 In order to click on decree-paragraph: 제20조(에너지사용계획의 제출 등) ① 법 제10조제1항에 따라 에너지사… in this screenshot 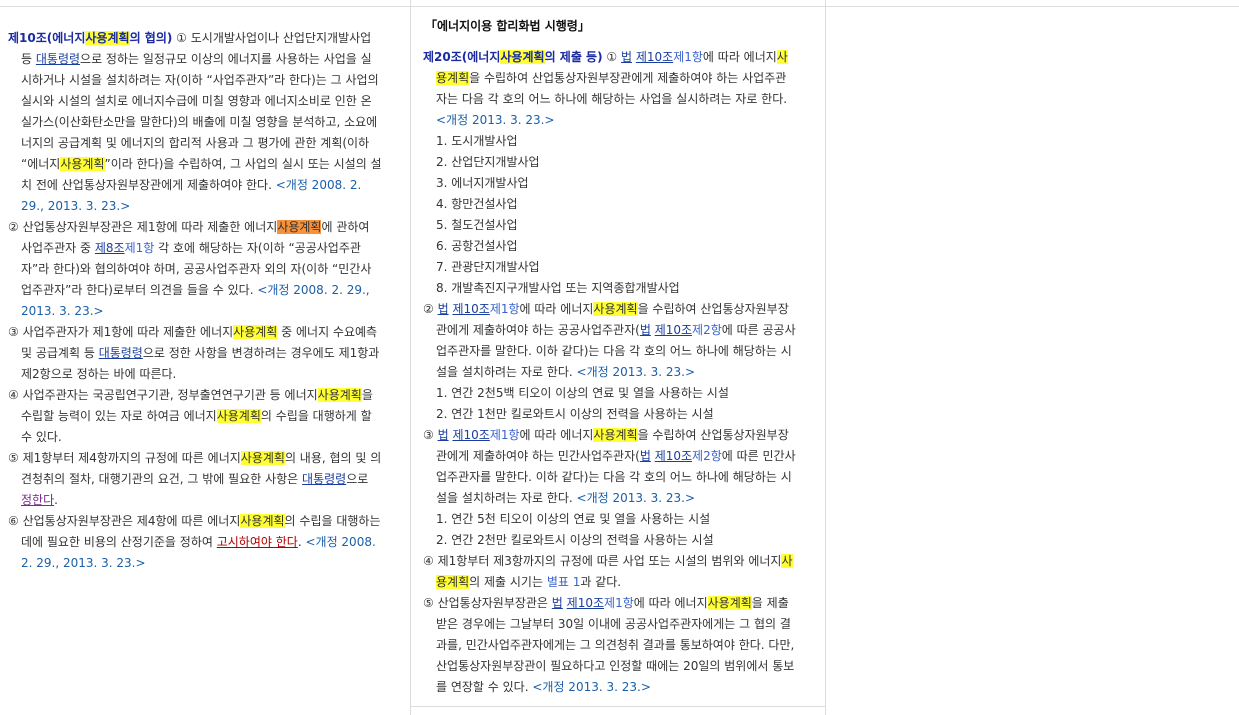, I will do `click(610, 89)`.